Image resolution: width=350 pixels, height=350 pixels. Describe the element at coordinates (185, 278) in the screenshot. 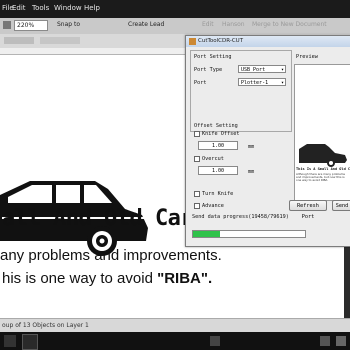

I see `line2-bold: "RIBA".` at that location.